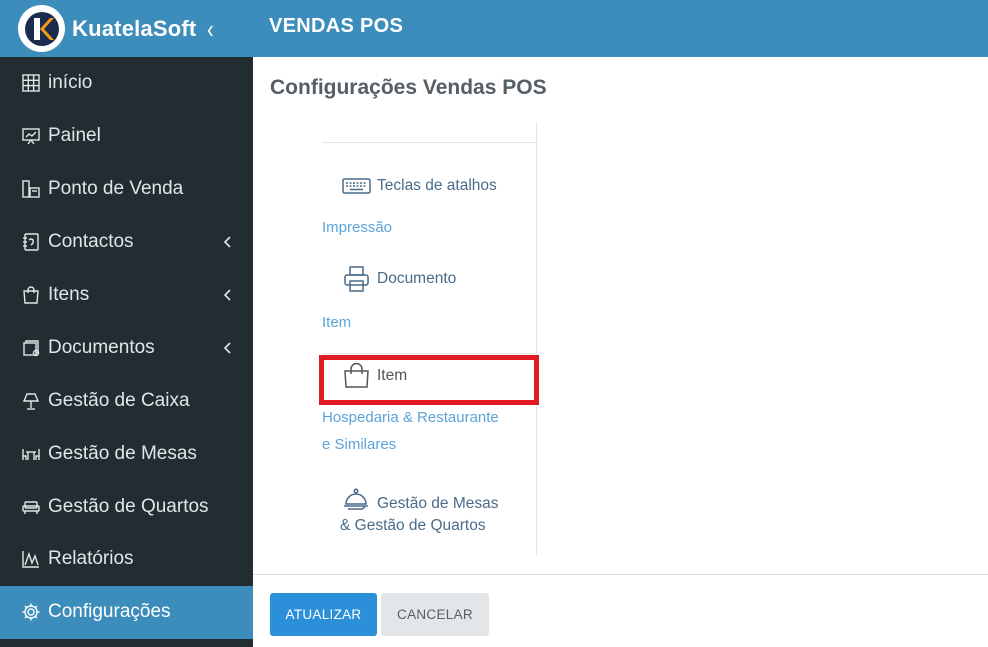 The width and height of the screenshot is (988, 647). I want to click on documents-icon, so click(31, 348).